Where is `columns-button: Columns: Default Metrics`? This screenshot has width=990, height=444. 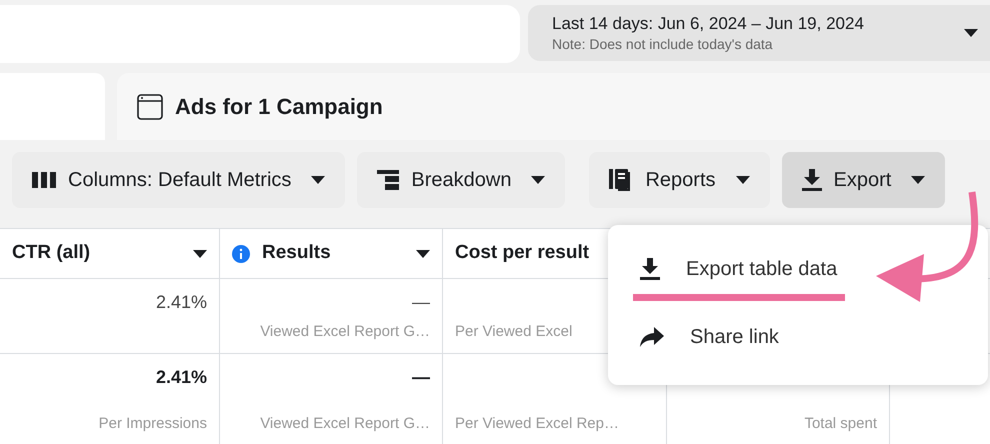
columns-button: Columns: Default Metrics is located at coordinates (179, 180).